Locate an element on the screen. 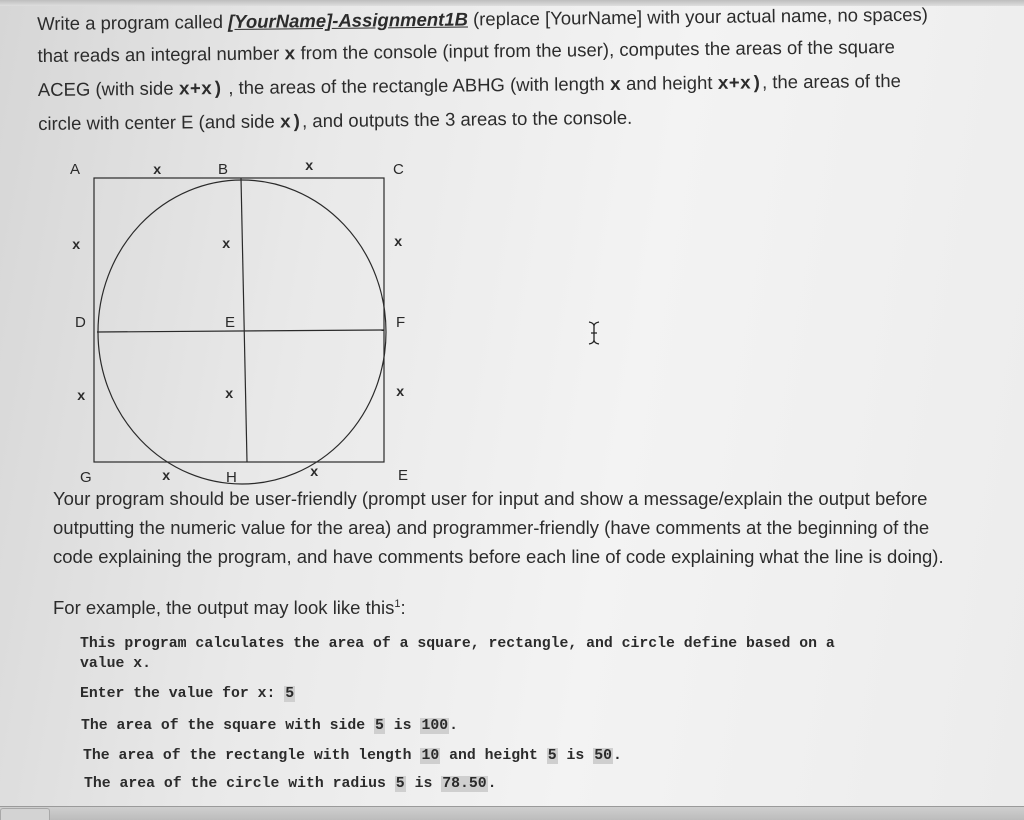 The height and width of the screenshot is (820, 1024). text-cursor-icon is located at coordinates (594, 333).